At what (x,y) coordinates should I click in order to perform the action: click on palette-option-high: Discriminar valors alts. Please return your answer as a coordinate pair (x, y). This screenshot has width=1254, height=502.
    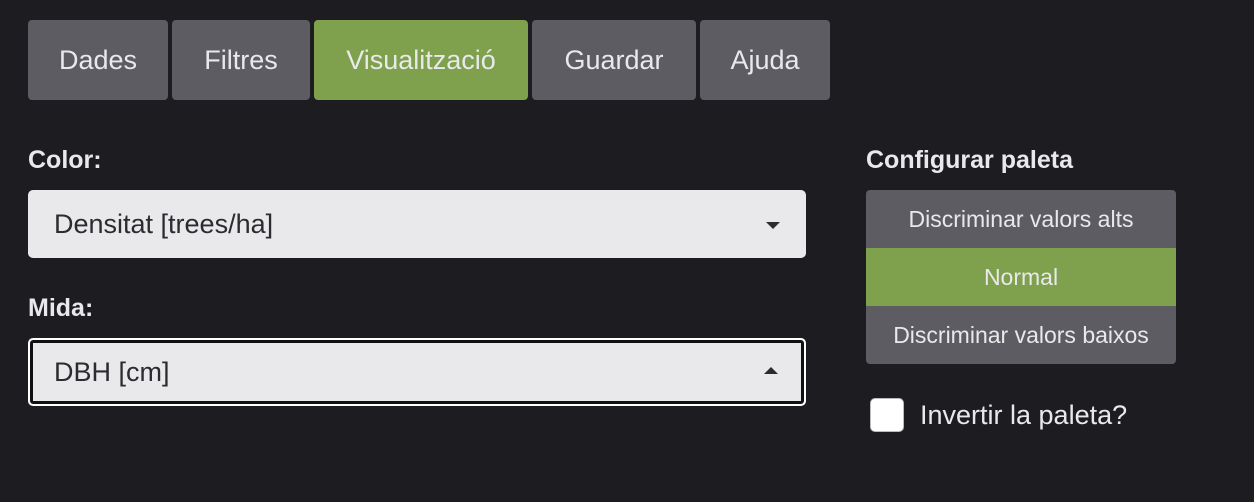
    Looking at the image, I should click on (1021, 219).